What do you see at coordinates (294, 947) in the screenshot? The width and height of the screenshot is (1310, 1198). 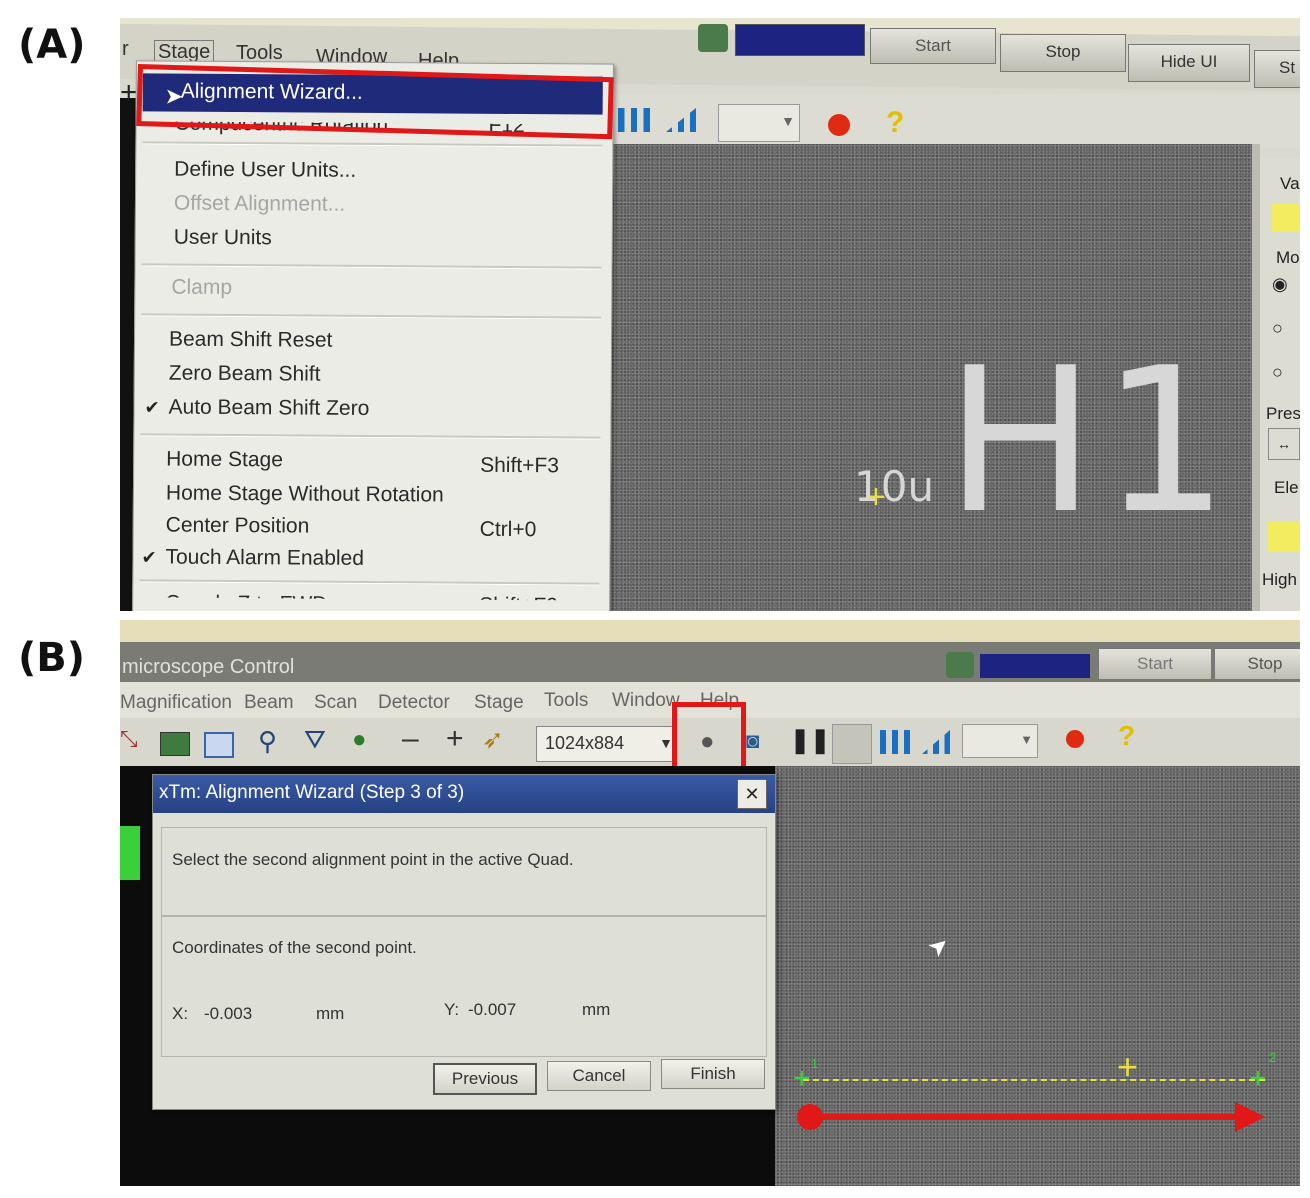 I see `coordinates-label: Coordinates of the second point.` at bounding box center [294, 947].